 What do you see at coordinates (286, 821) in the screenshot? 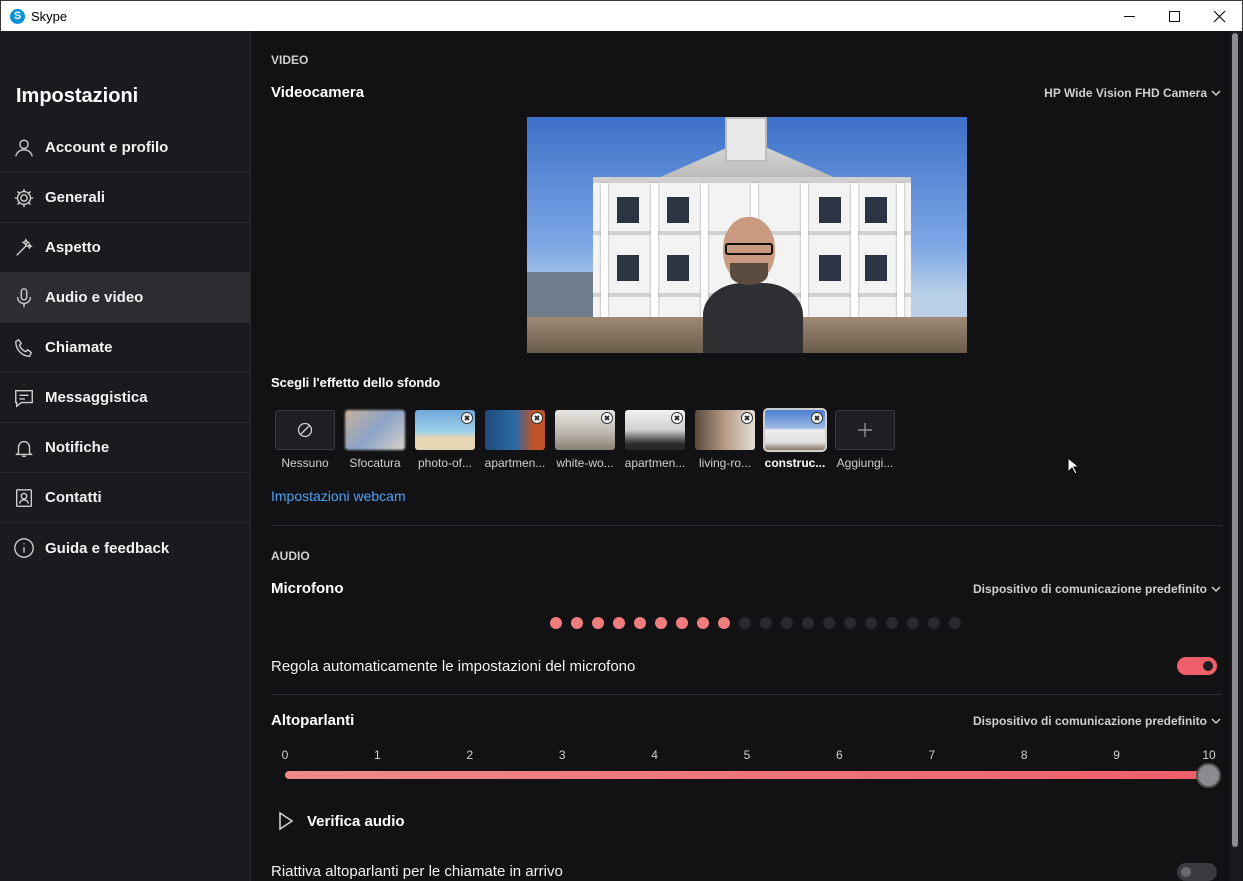
I see `play-icon` at bounding box center [286, 821].